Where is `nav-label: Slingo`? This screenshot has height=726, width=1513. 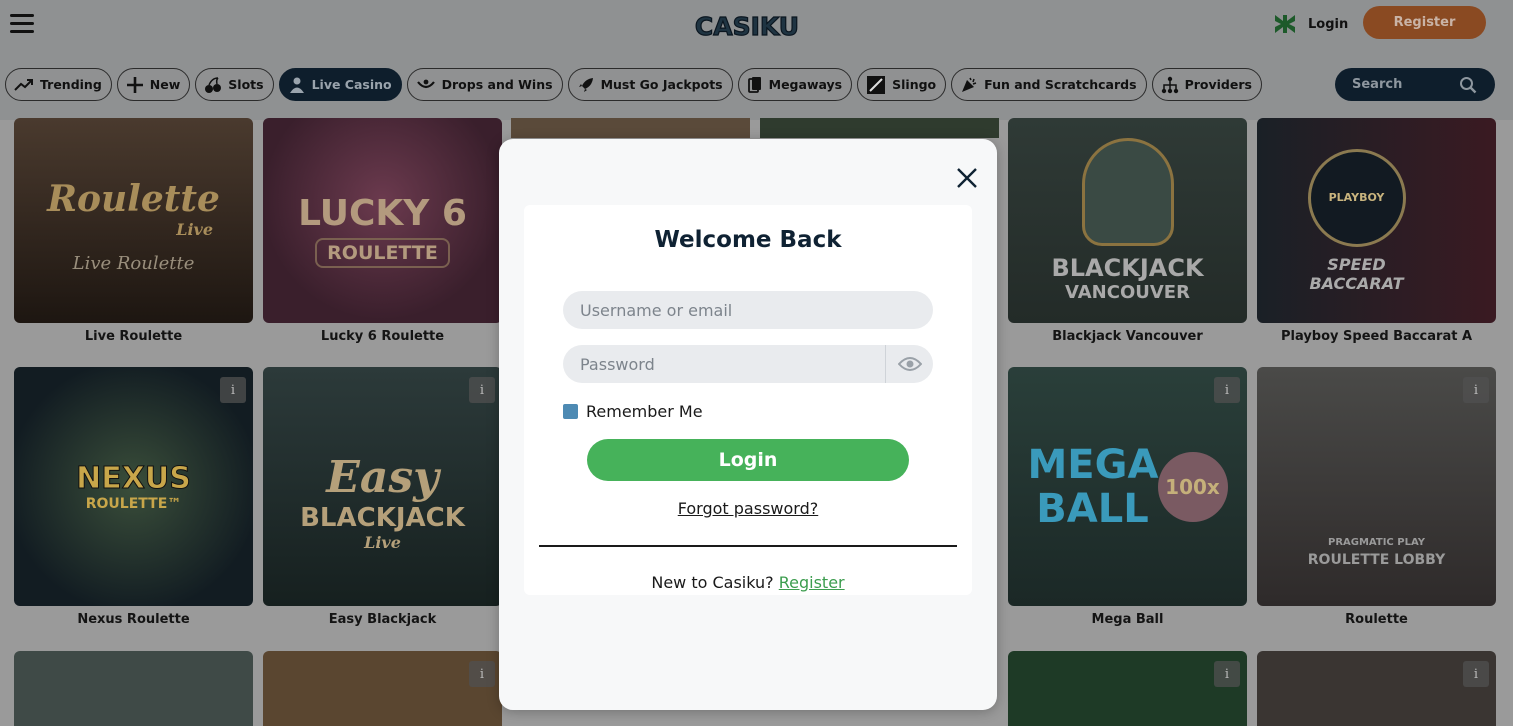 nav-label: Slingo is located at coordinates (914, 84).